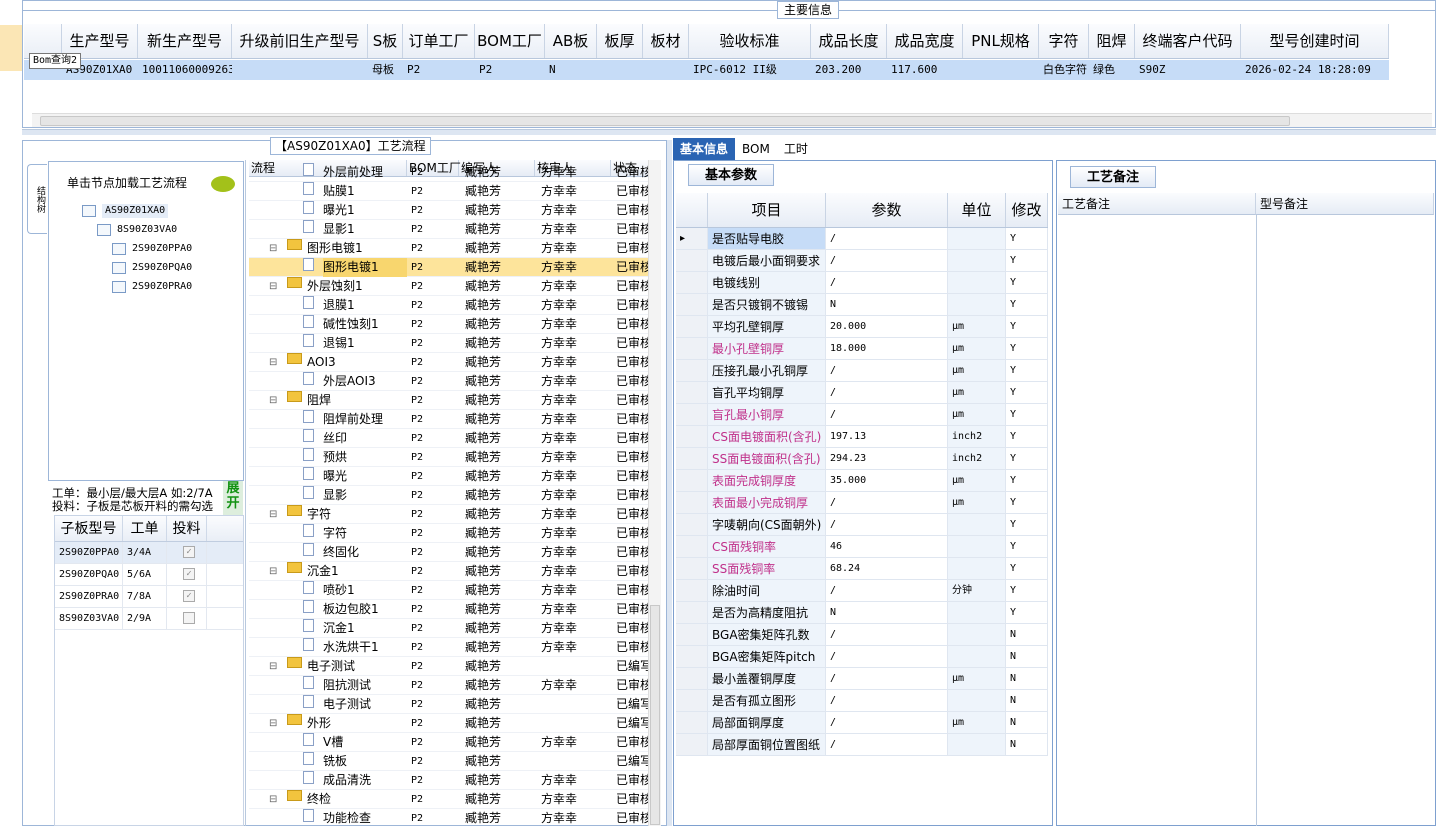 This screenshot has height=826, width=1436. Describe the element at coordinates (449, 495) in the screenshot. I see `flow-row: 显影 P2 臧艳芳 方幸幸 已审核` at that location.